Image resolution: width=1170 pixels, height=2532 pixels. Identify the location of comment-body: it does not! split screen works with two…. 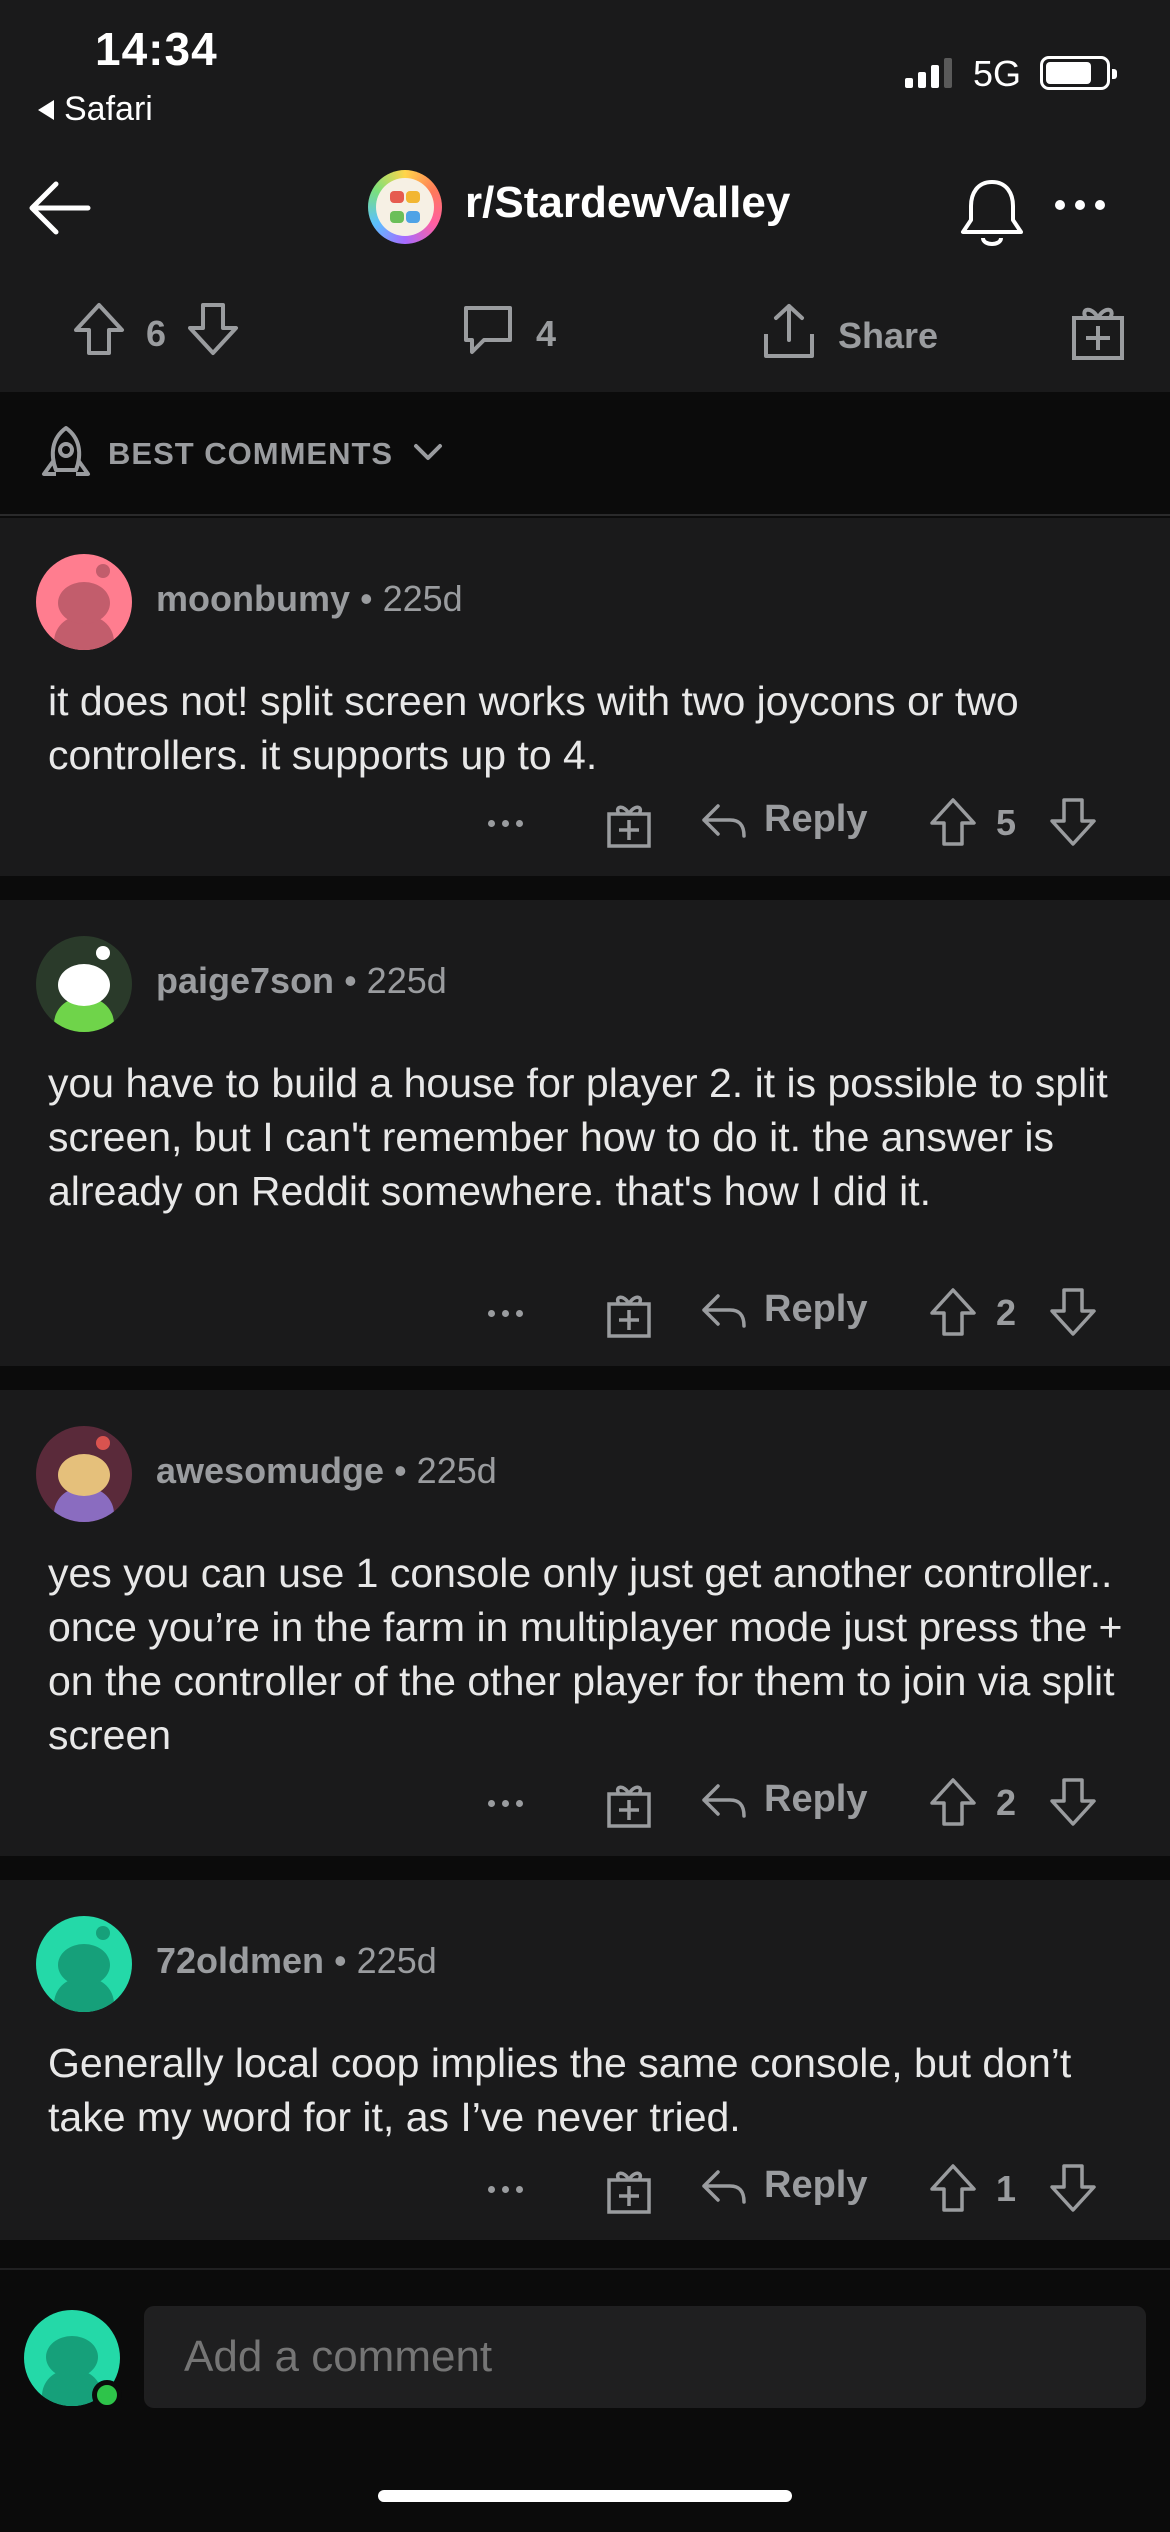
(533, 728).